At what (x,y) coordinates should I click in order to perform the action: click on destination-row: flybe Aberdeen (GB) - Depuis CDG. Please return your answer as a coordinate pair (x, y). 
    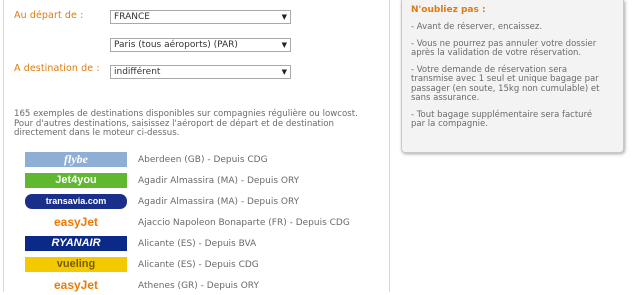
    Looking at the image, I should click on (205, 160).